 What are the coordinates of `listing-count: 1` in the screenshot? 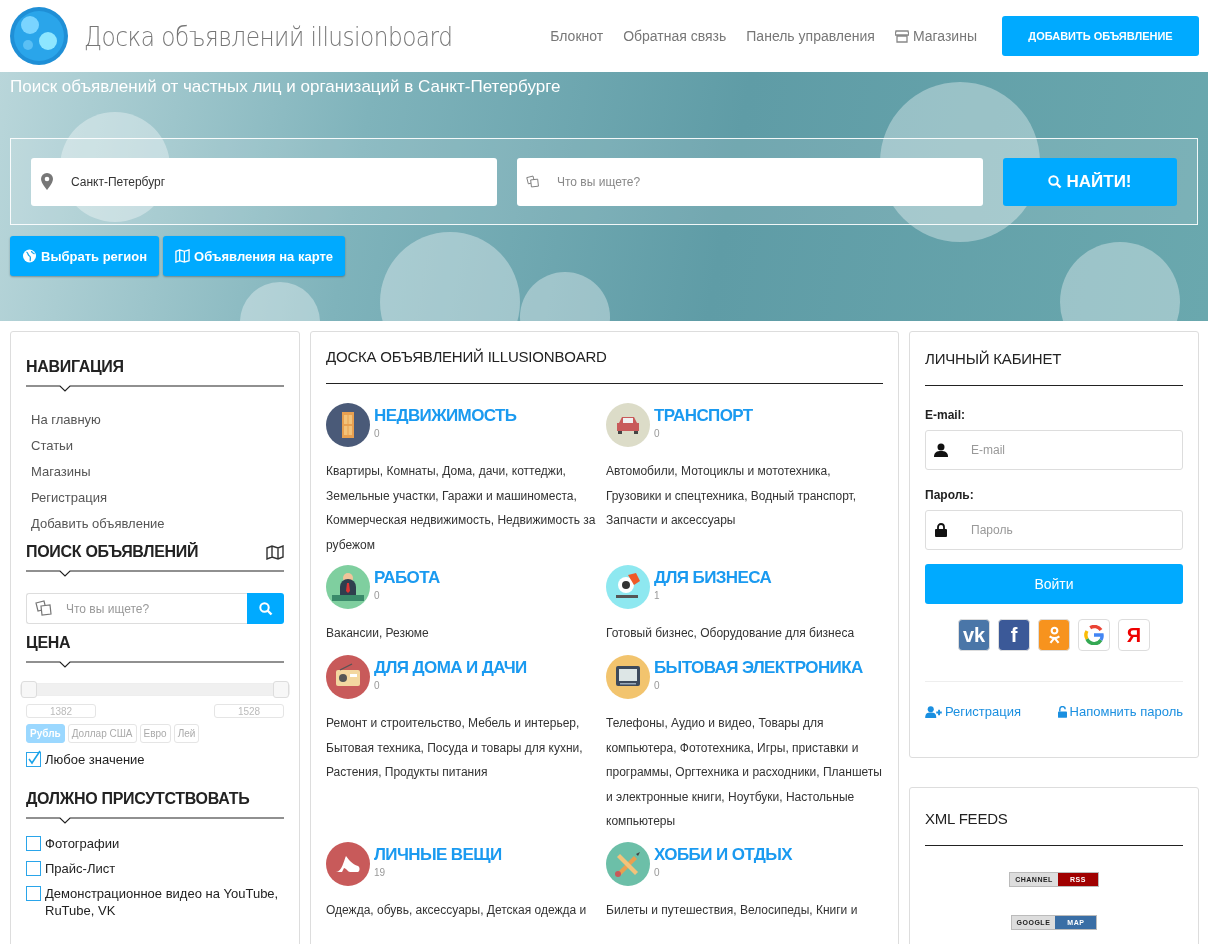 It's located at (657, 595).